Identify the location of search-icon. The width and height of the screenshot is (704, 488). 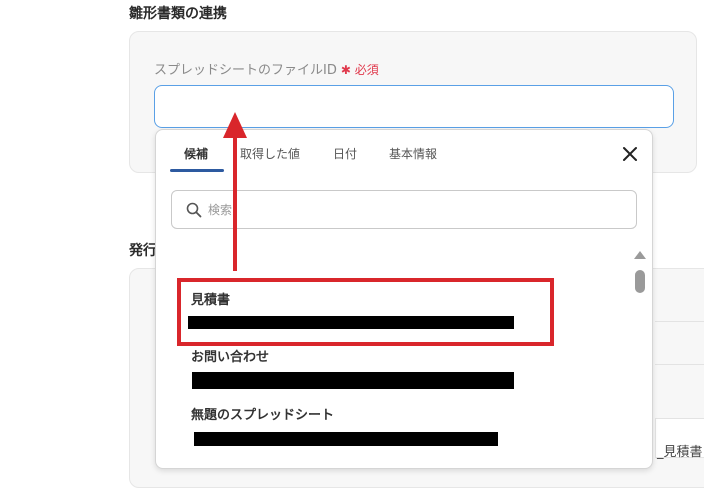
(194, 210).